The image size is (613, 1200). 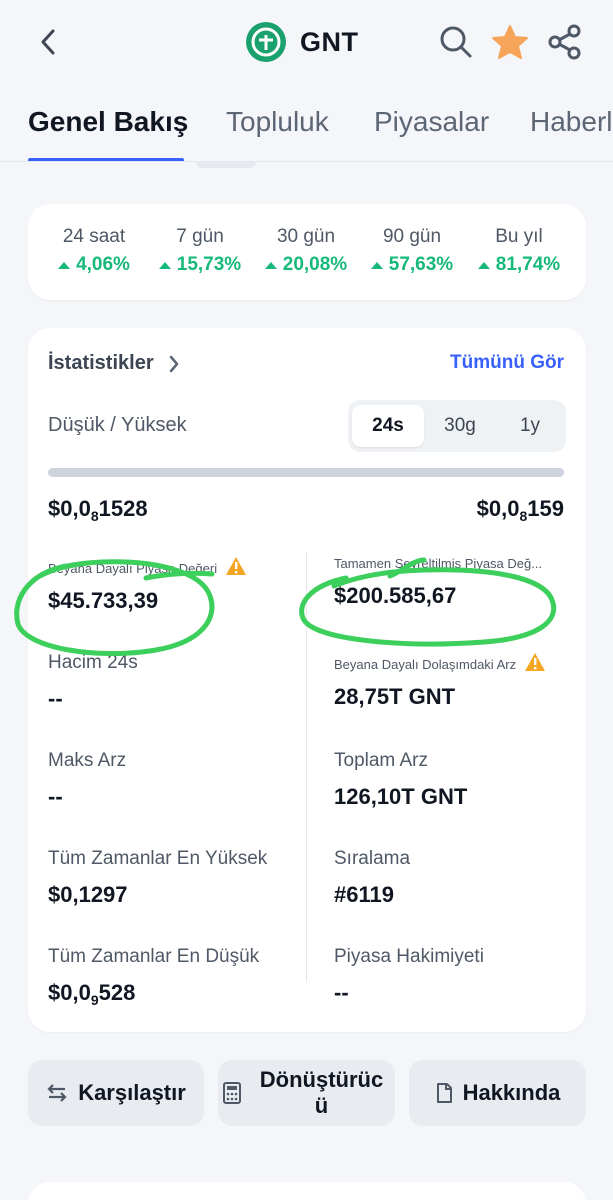 I want to click on back-button, so click(x=48, y=42).